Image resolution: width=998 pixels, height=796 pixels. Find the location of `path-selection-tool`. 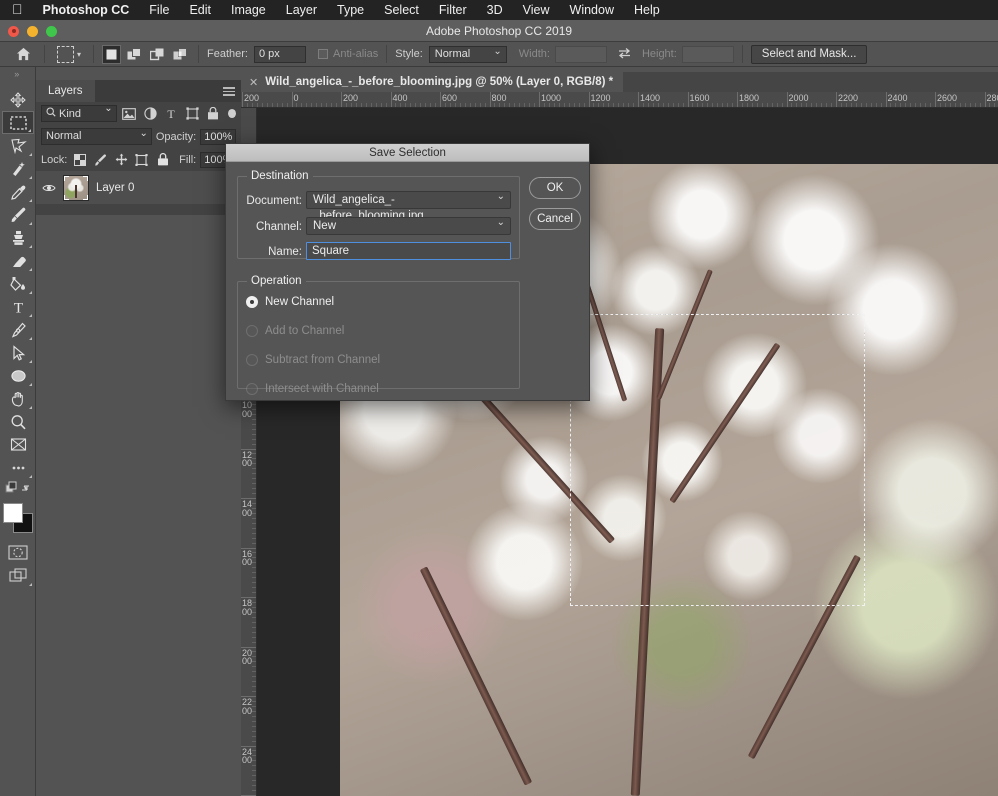

path-selection-tool is located at coordinates (18, 352).